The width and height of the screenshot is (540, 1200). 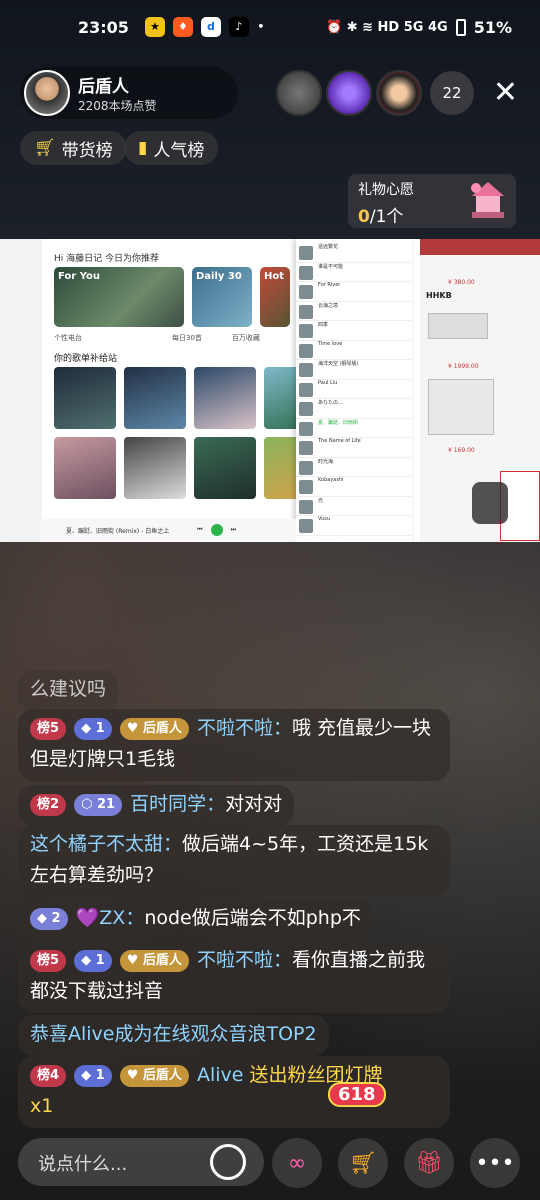 I want to click on host-likes: 2208本场点赞, so click(x=117, y=106).